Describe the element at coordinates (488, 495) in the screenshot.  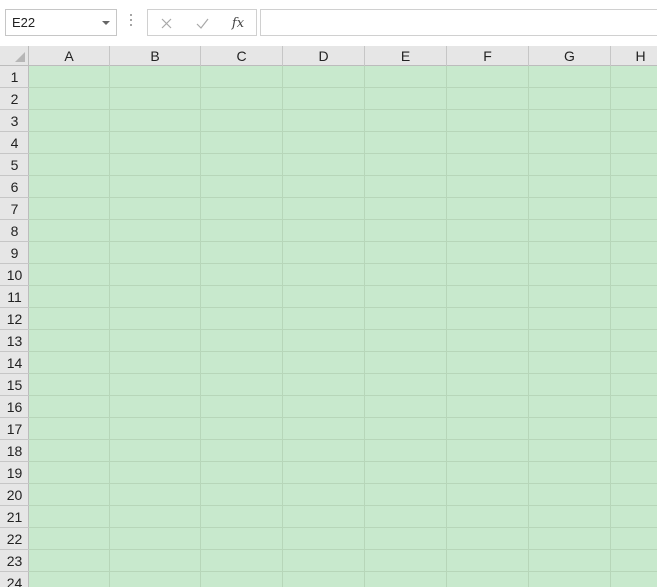
I see `cell-f20` at that location.